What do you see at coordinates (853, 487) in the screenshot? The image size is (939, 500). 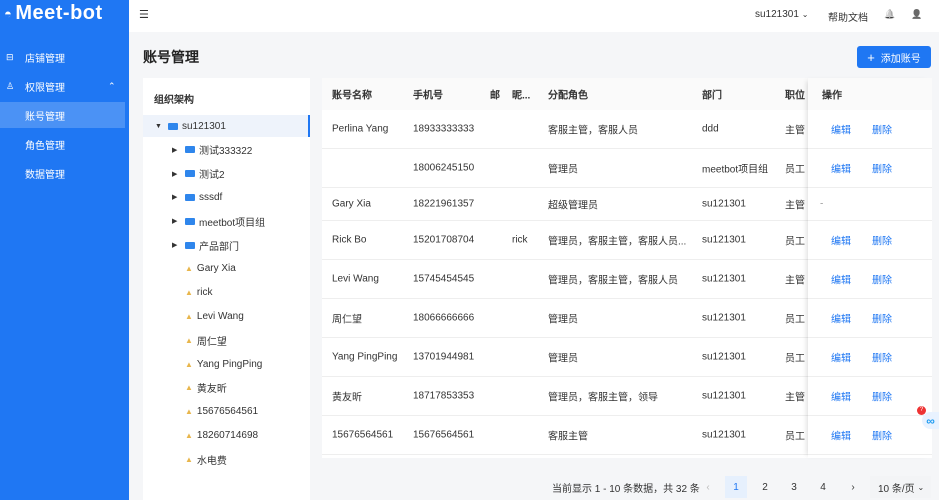 I see `next-page-button: ›` at bounding box center [853, 487].